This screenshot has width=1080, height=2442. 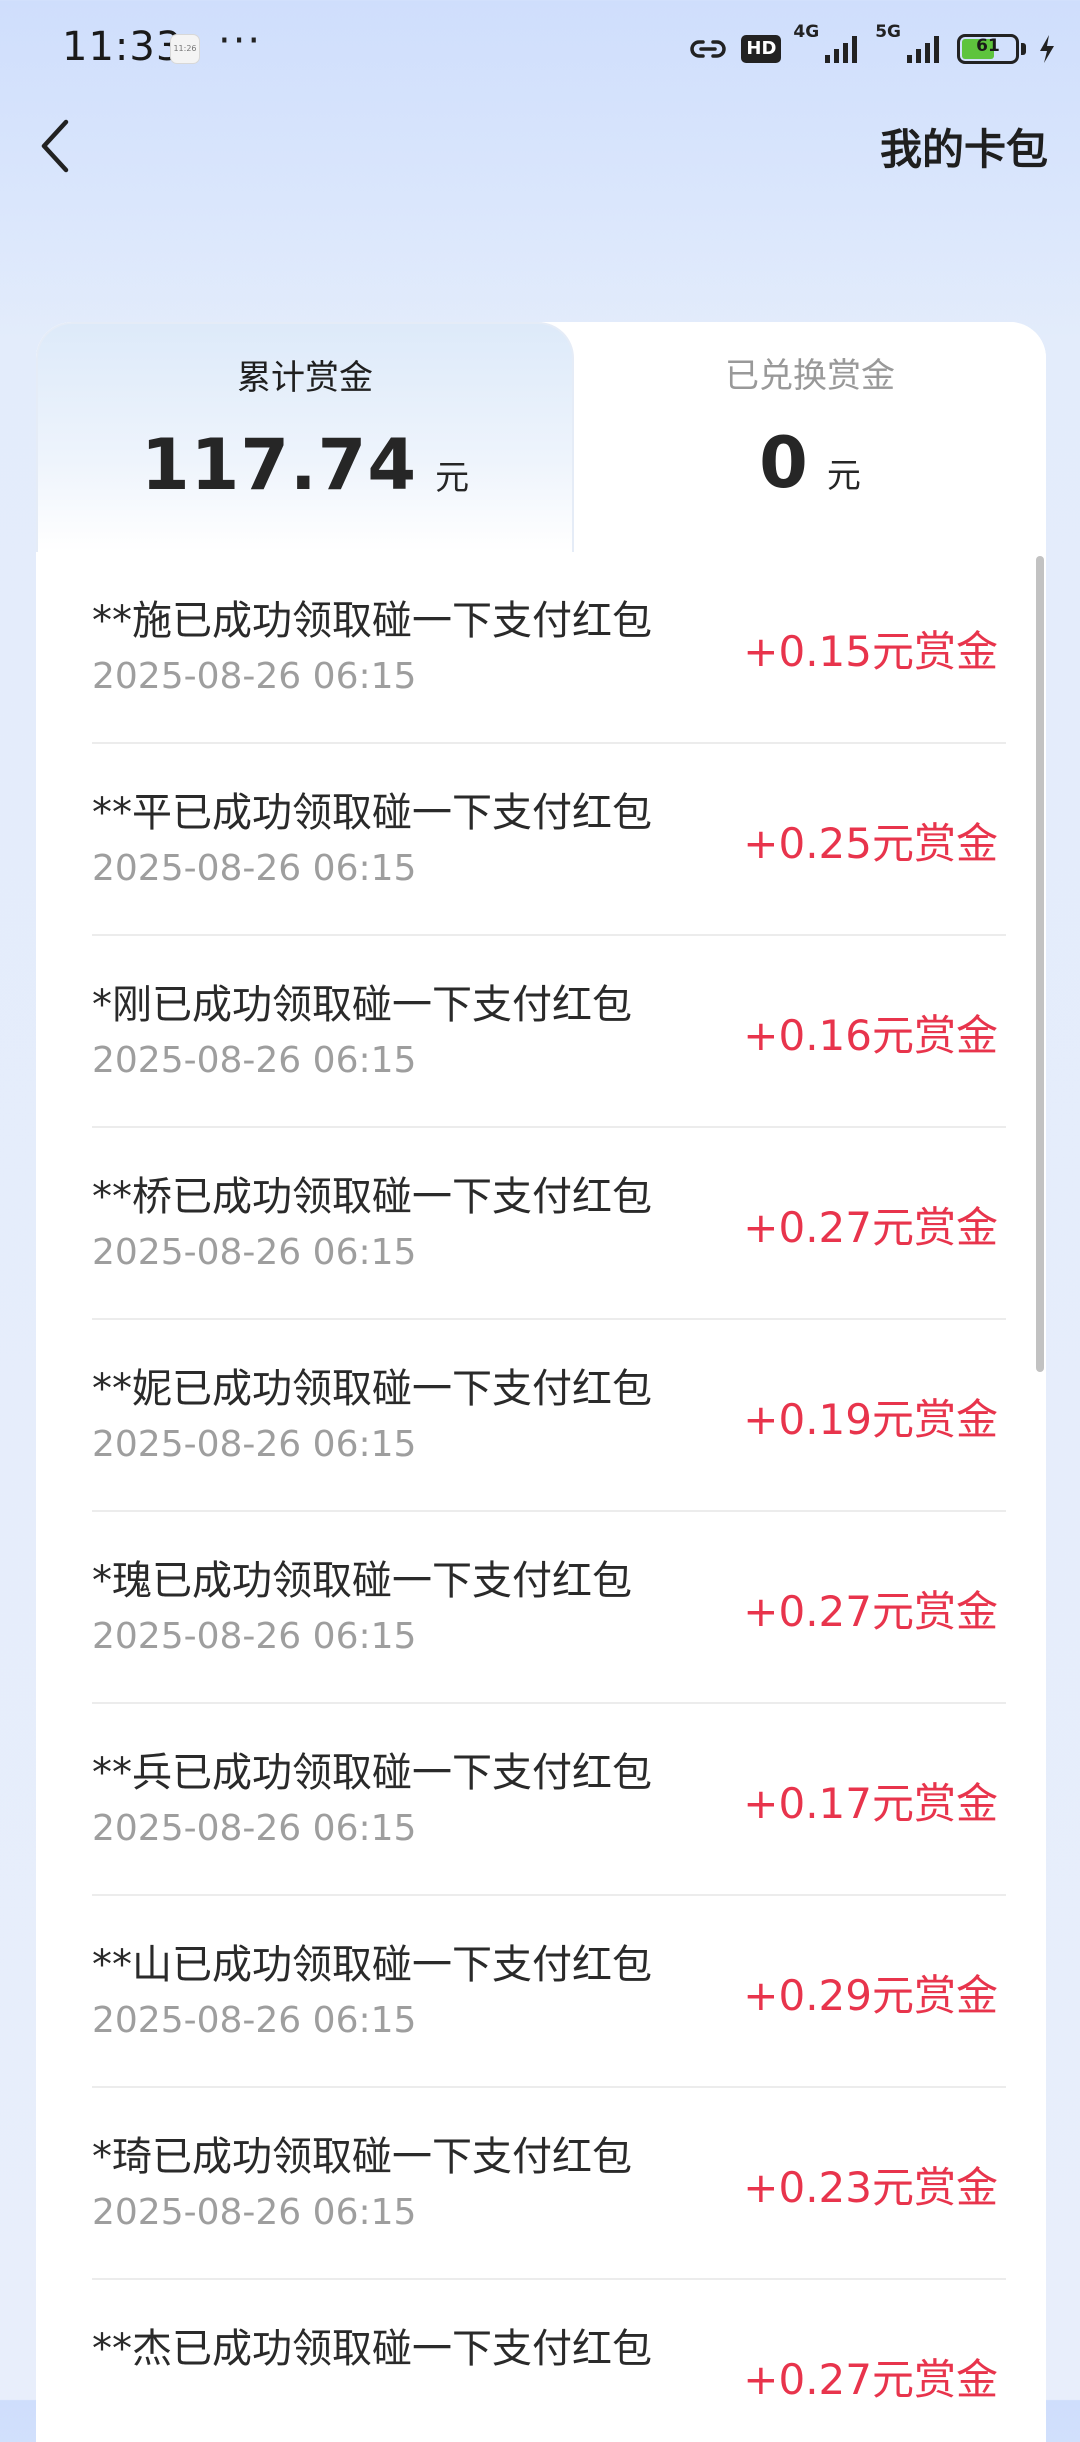 I want to click on tab-label: 已兑换赏金, so click(x=810, y=376).